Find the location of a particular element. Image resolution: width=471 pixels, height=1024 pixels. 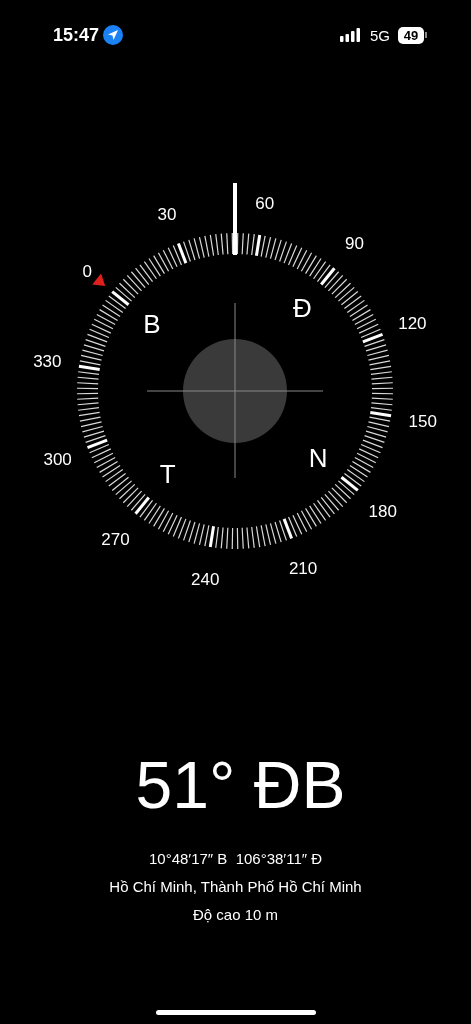

heading-reading: 51° ĐB is located at coordinates (240, 785).